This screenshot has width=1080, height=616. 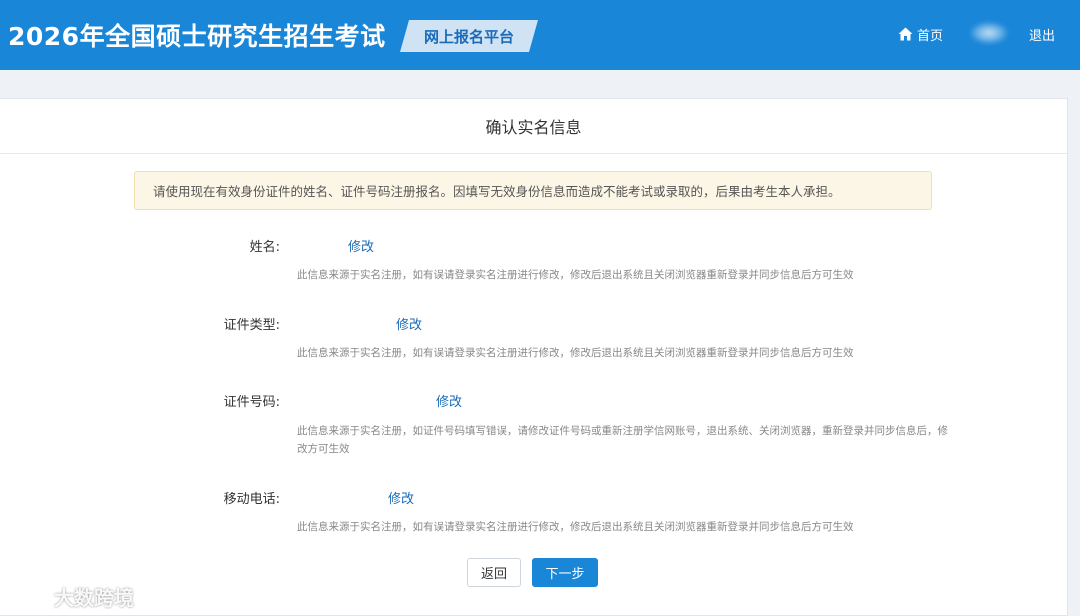 What do you see at coordinates (251, 499) in the screenshot?
I see `mobile-label: 移动电话:` at bounding box center [251, 499].